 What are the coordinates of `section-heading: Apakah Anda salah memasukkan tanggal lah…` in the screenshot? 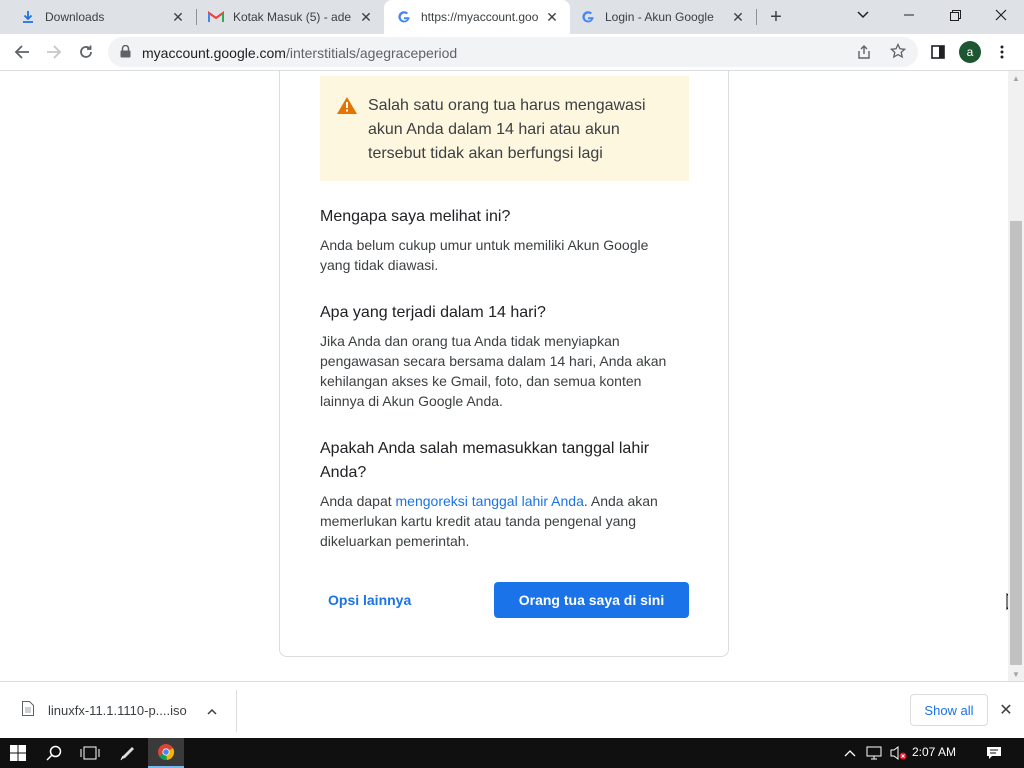 It's located at (485, 460).